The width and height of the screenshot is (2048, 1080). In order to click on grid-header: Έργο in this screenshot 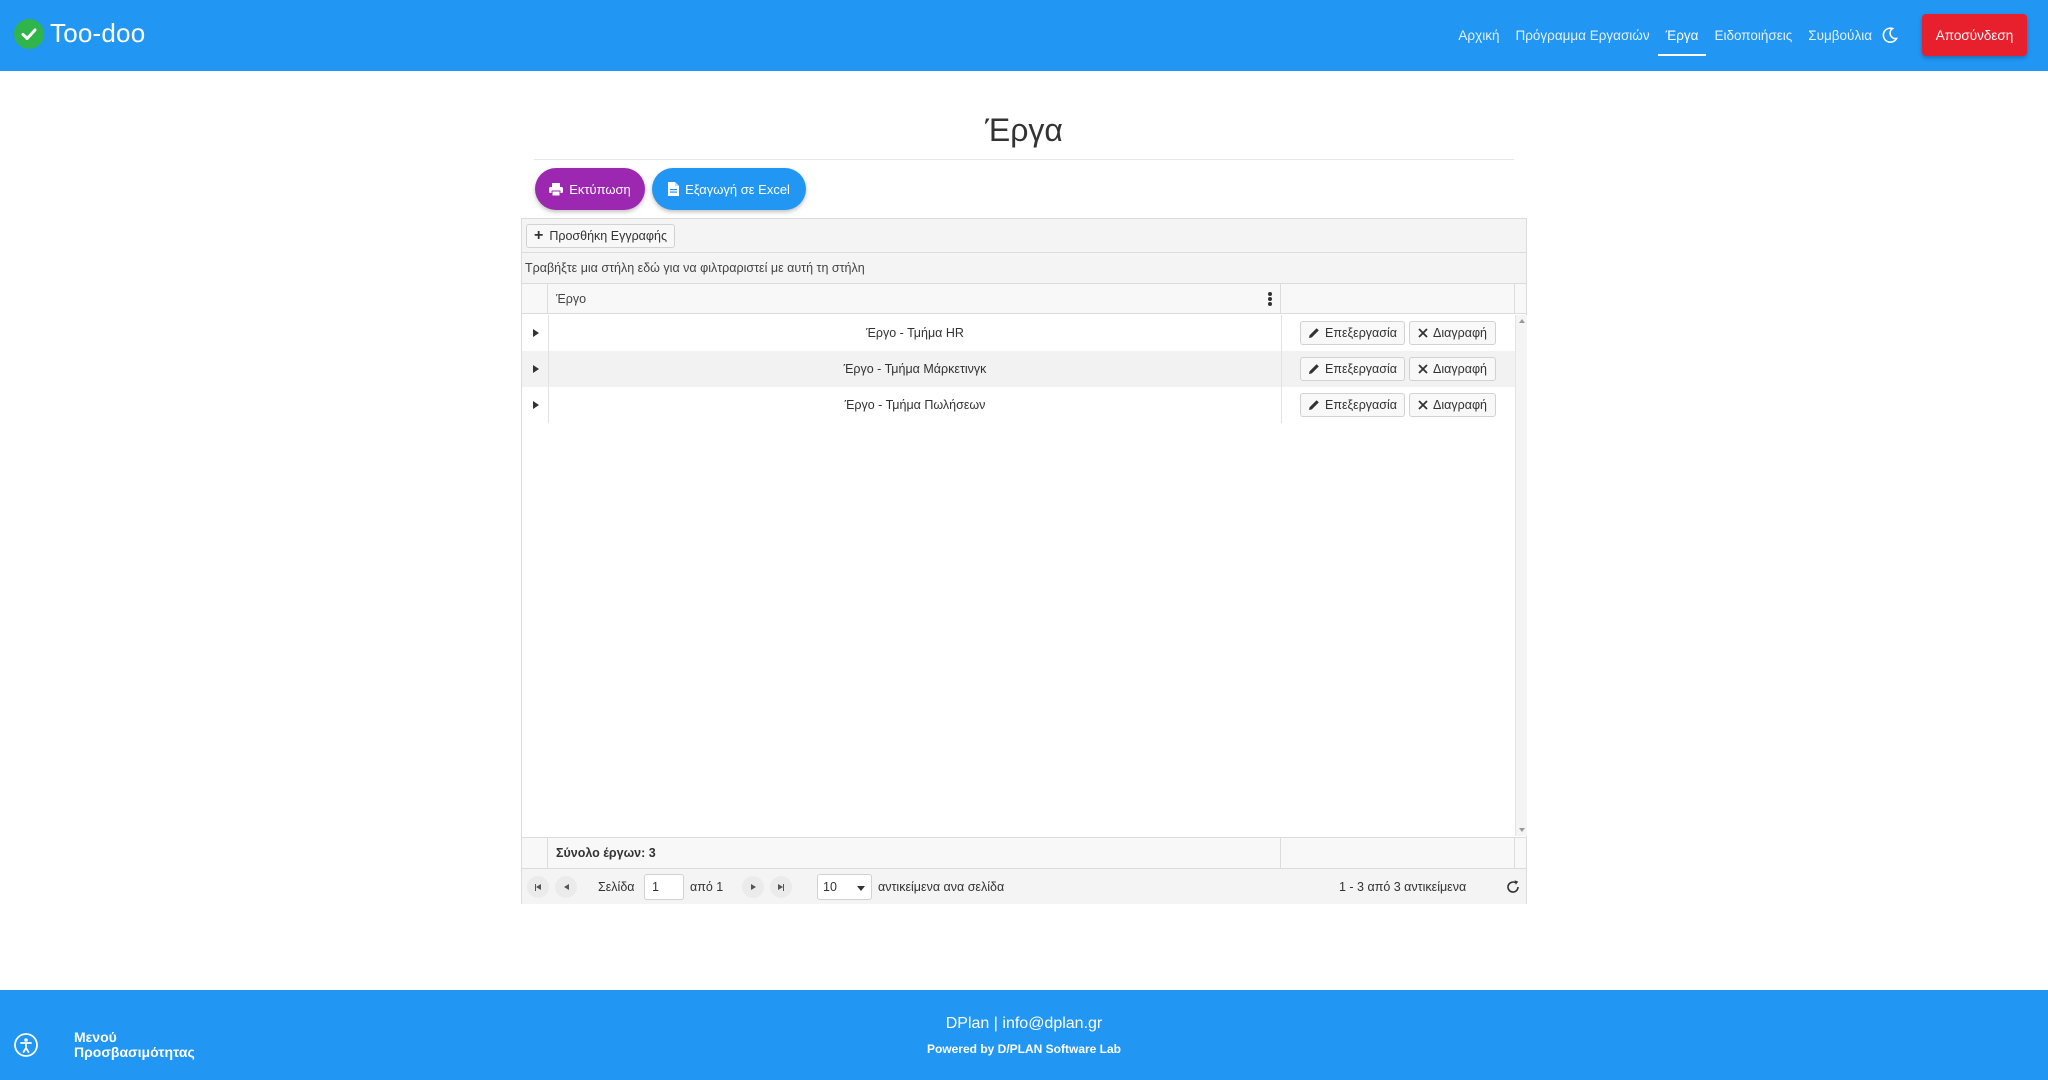, I will do `click(1024, 299)`.